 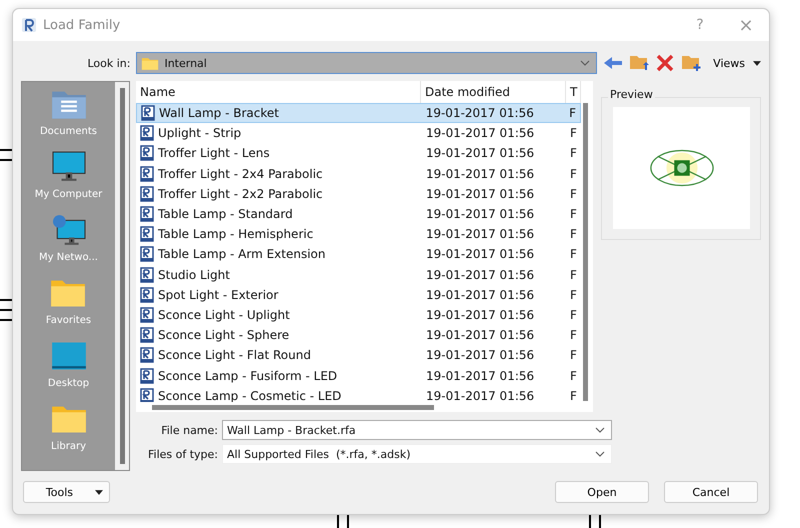 What do you see at coordinates (665, 63) in the screenshot?
I see `delete-icon` at bounding box center [665, 63].